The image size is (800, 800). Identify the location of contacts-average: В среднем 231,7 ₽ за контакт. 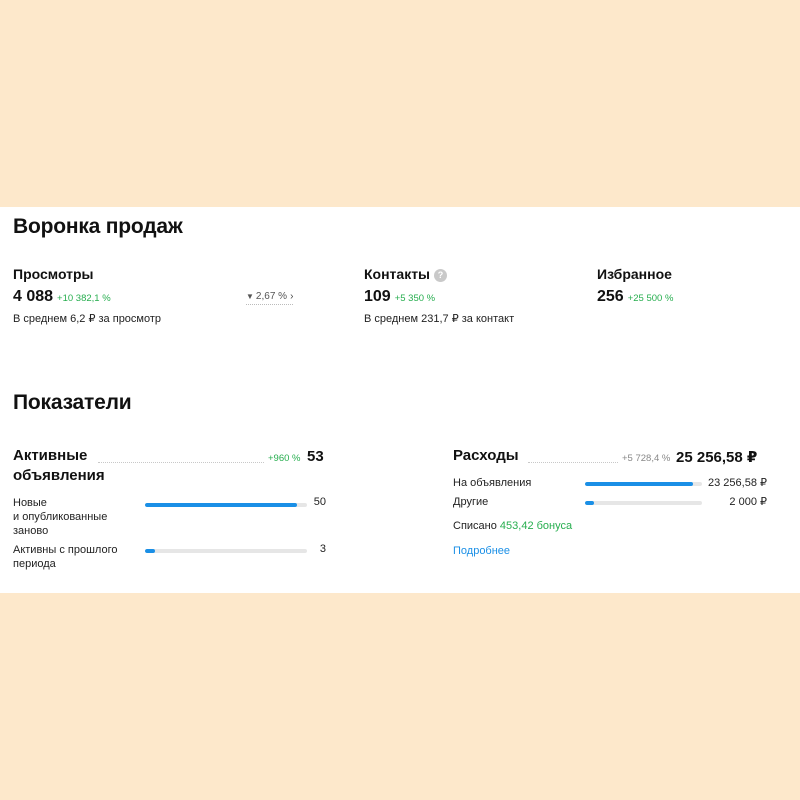
(439, 319).